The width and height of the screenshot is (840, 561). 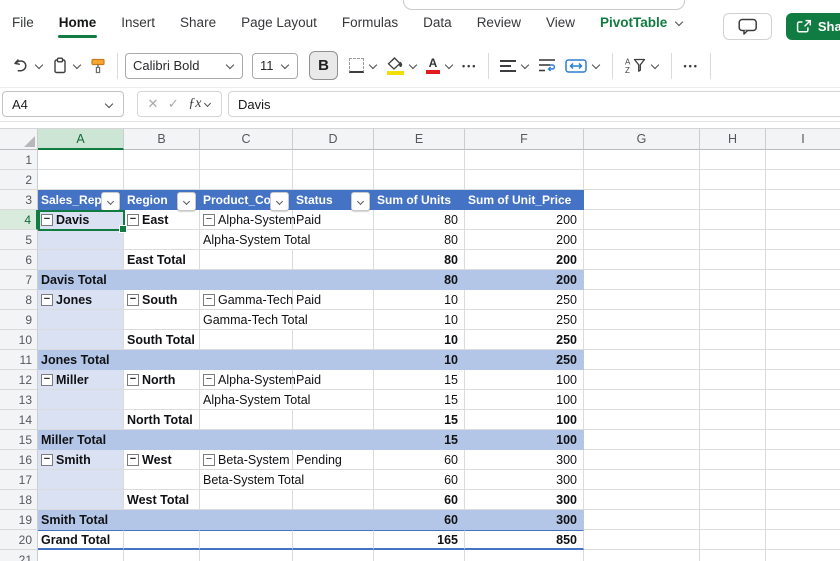 What do you see at coordinates (402, 66) in the screenshot?
I see `fill-color-button` at bounding box center [402, 66].